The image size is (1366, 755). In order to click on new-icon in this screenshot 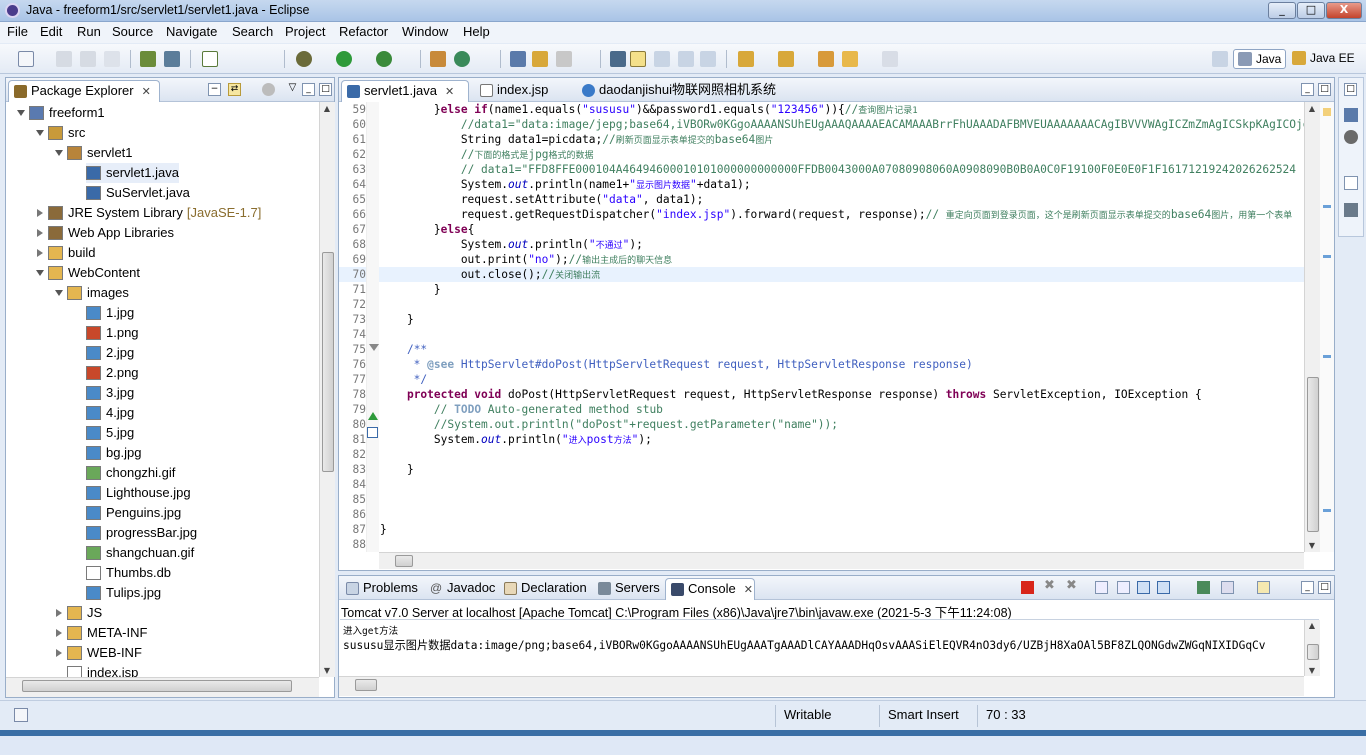, I will do `click(26, 59)`.